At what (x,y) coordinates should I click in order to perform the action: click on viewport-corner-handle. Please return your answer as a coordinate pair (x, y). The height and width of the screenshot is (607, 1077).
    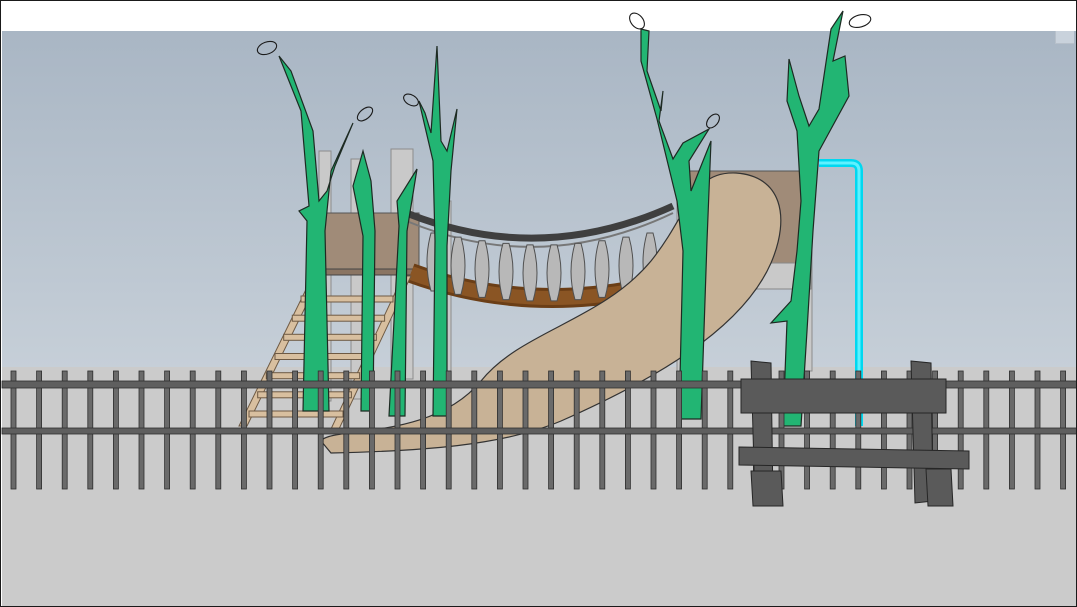
    Looking at the image, I should click on (1064, 37).